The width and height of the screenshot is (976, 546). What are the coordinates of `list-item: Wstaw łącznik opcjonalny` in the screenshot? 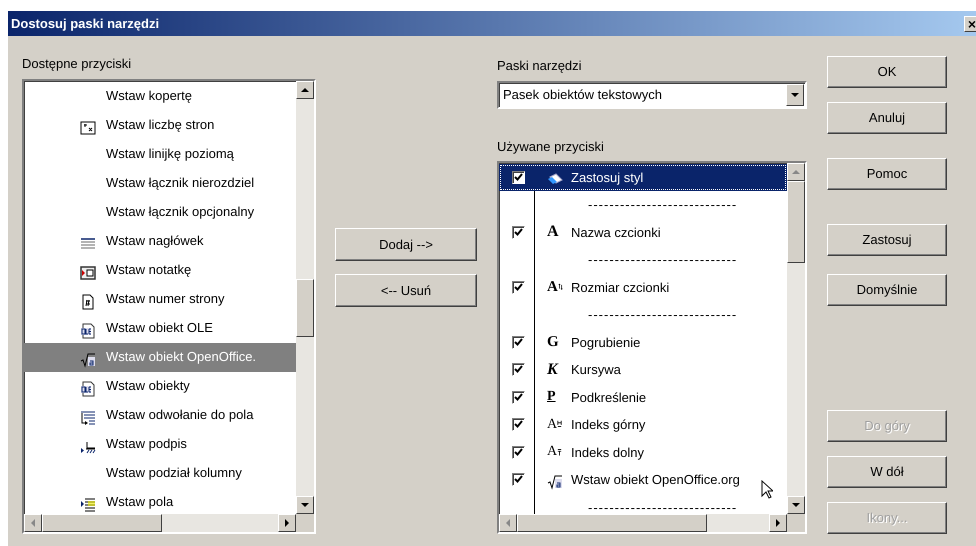 It's located at (160, 212).